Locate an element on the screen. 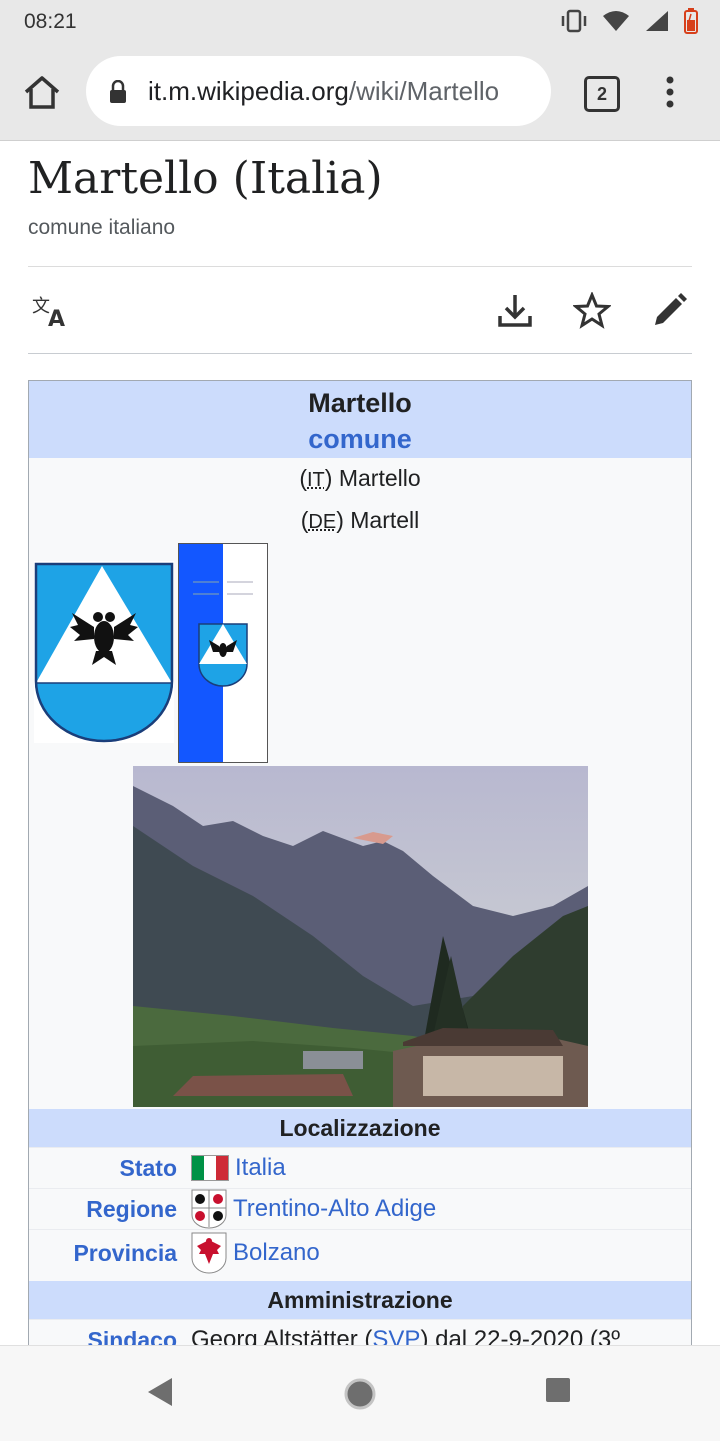 The image size is (720, 1441). row-value-sindaco: Georg Altstätter (SVP) dal 22-9-2020 (3º is located at coordinates (439, 1333).